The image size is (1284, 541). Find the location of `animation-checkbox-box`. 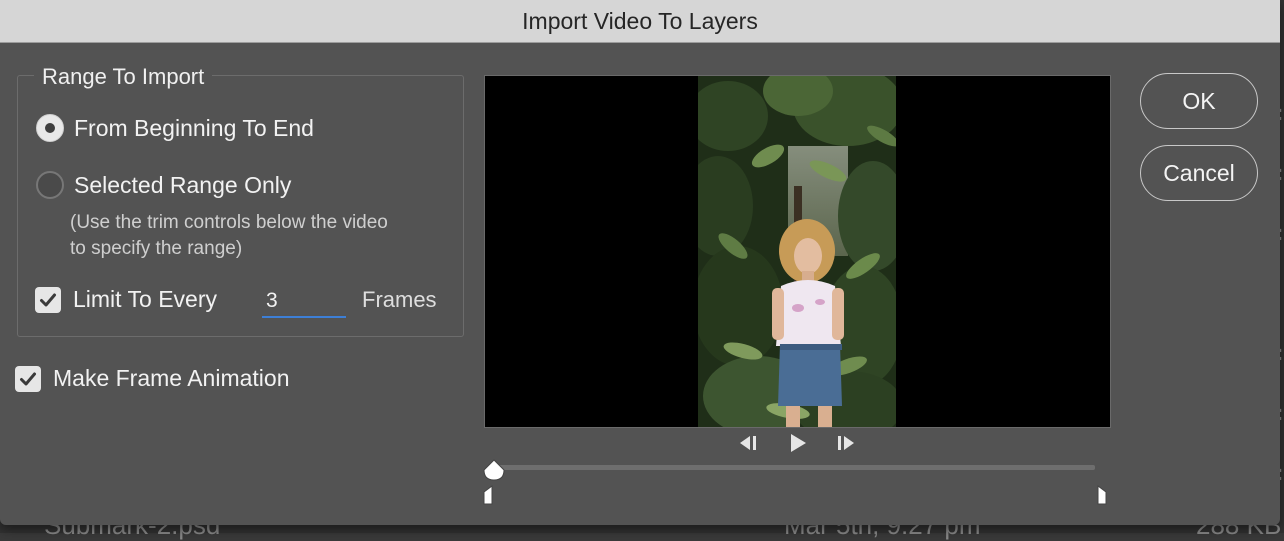

animation-checkbox-box is located at coordinates (28, 378).